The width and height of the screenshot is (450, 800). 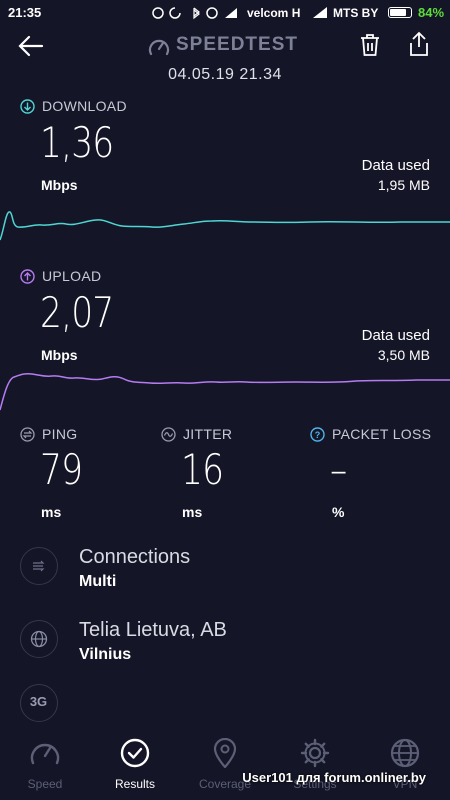 I want to click on server-row: Telia Lietuva, AB Vilnius, so click(x=225, y=641).